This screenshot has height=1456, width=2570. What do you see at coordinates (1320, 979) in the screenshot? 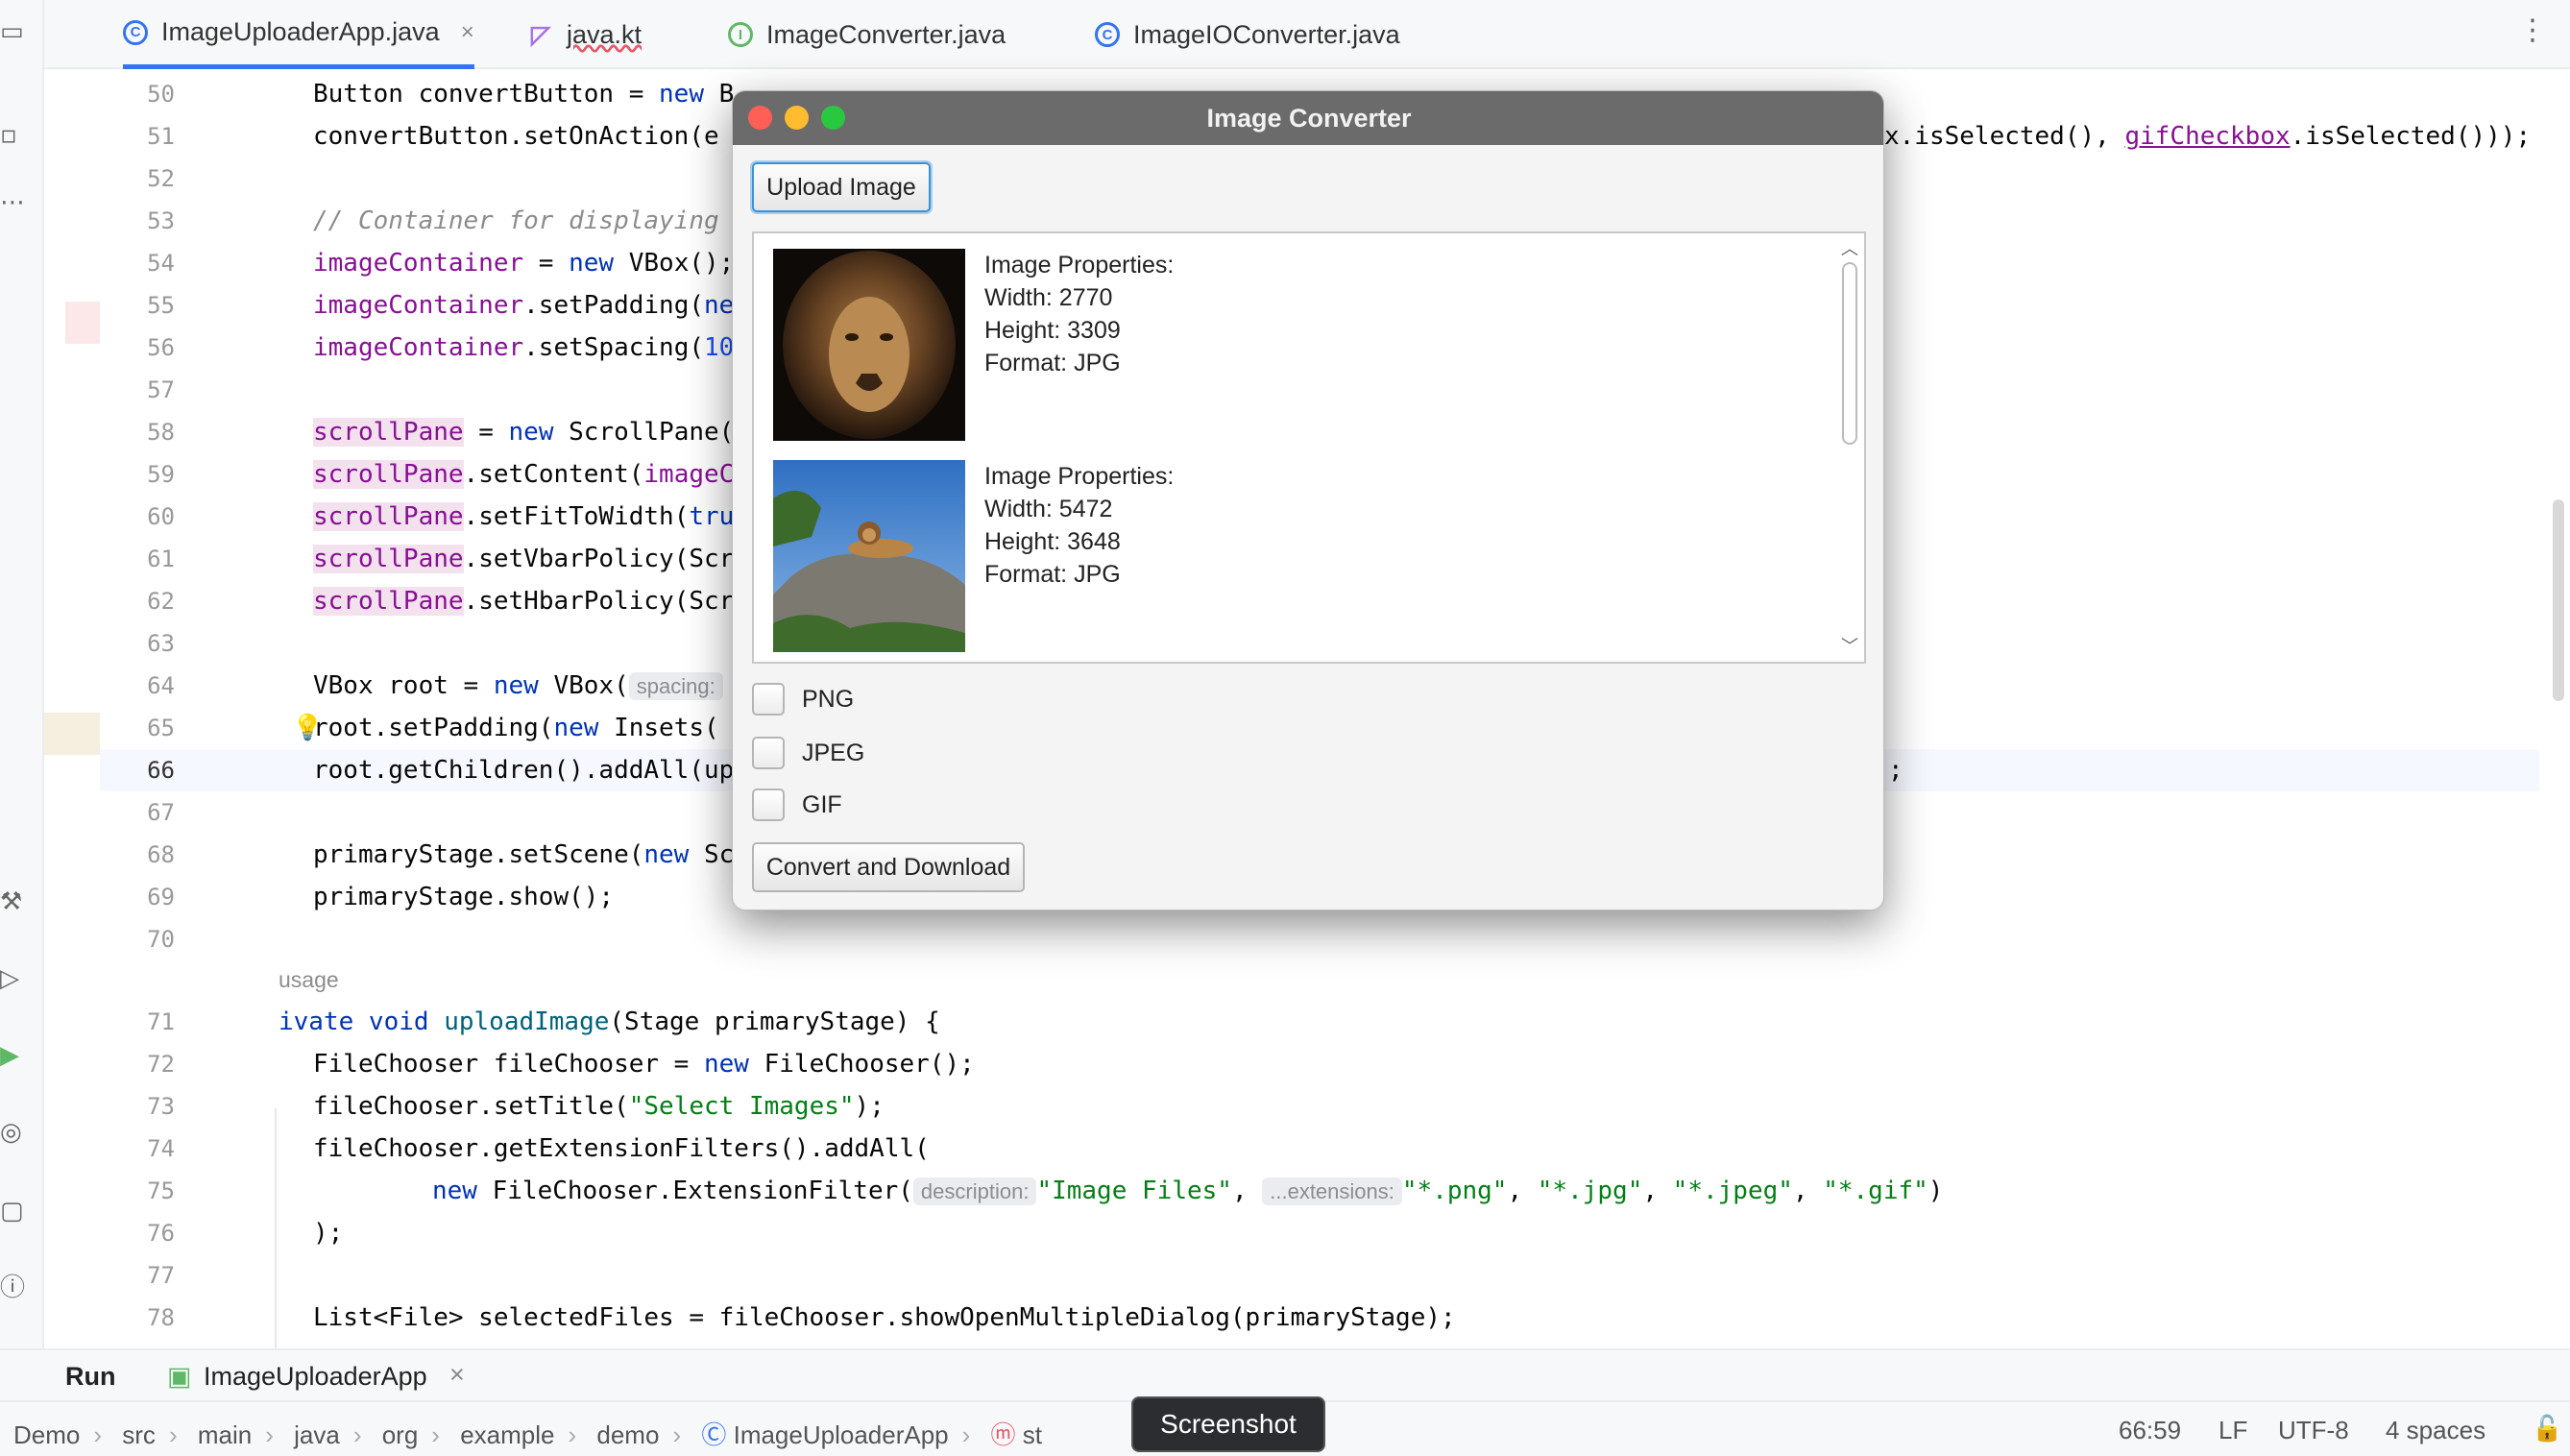
I see `usage-hint: usage` at bounding box center [1320, 979].